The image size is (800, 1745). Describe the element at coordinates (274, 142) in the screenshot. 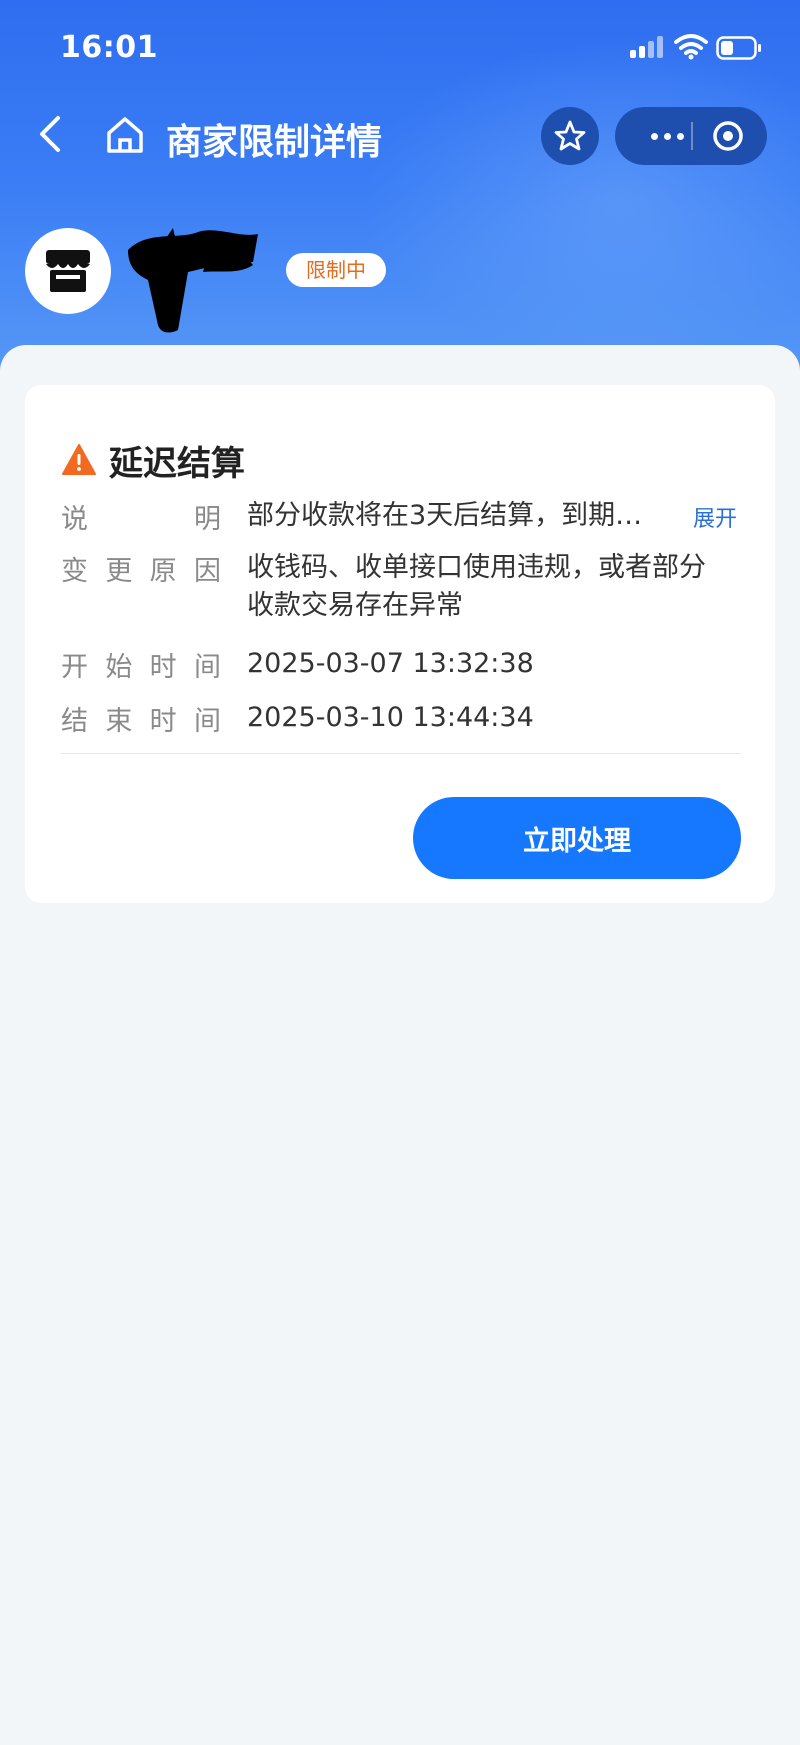

I see `page-title: 商家限制详情` at that location.